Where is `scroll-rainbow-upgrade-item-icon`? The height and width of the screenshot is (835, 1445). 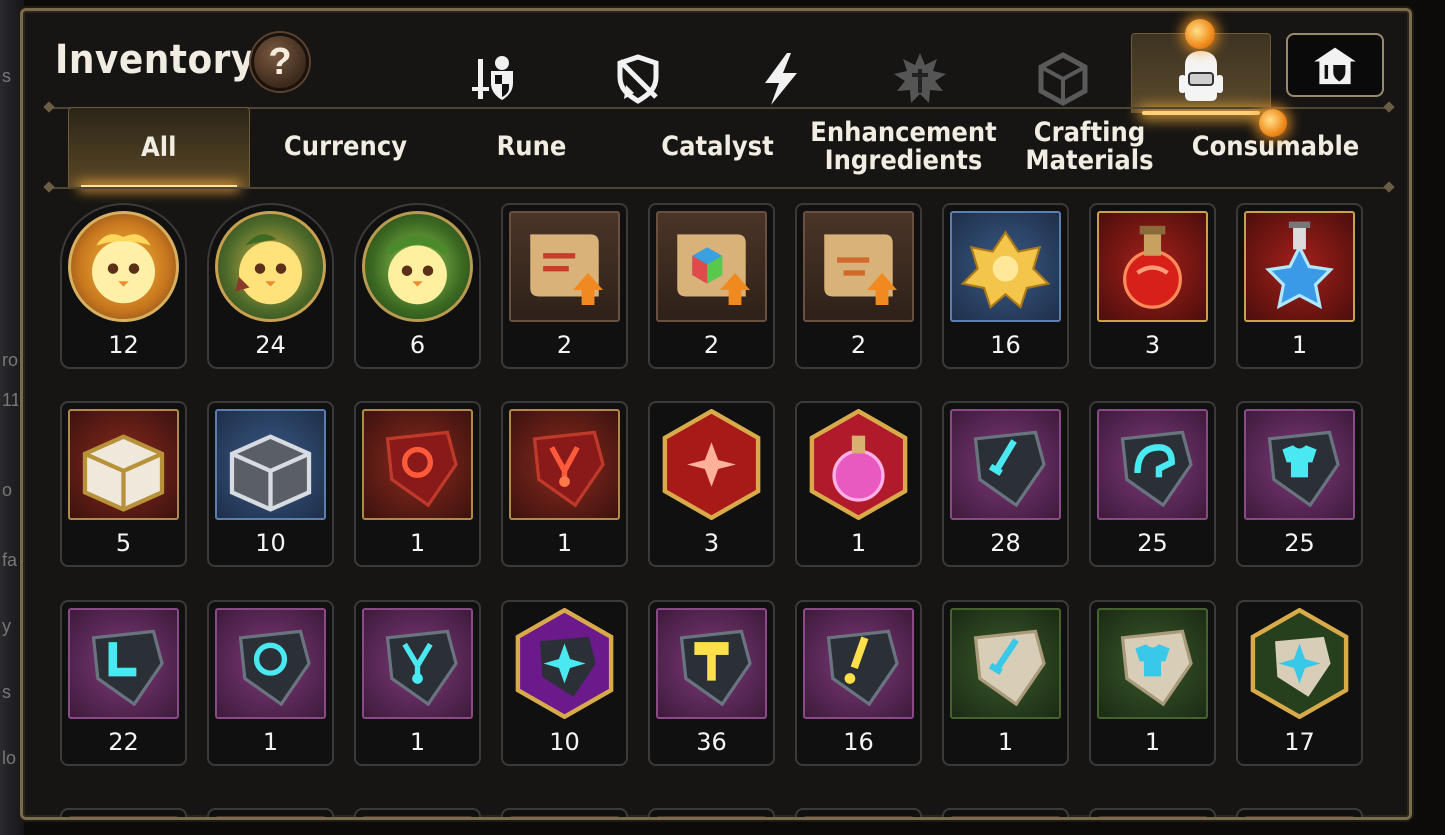 scroll-rainbow-upgrade-item-icon is located at coordinates (711, 266).